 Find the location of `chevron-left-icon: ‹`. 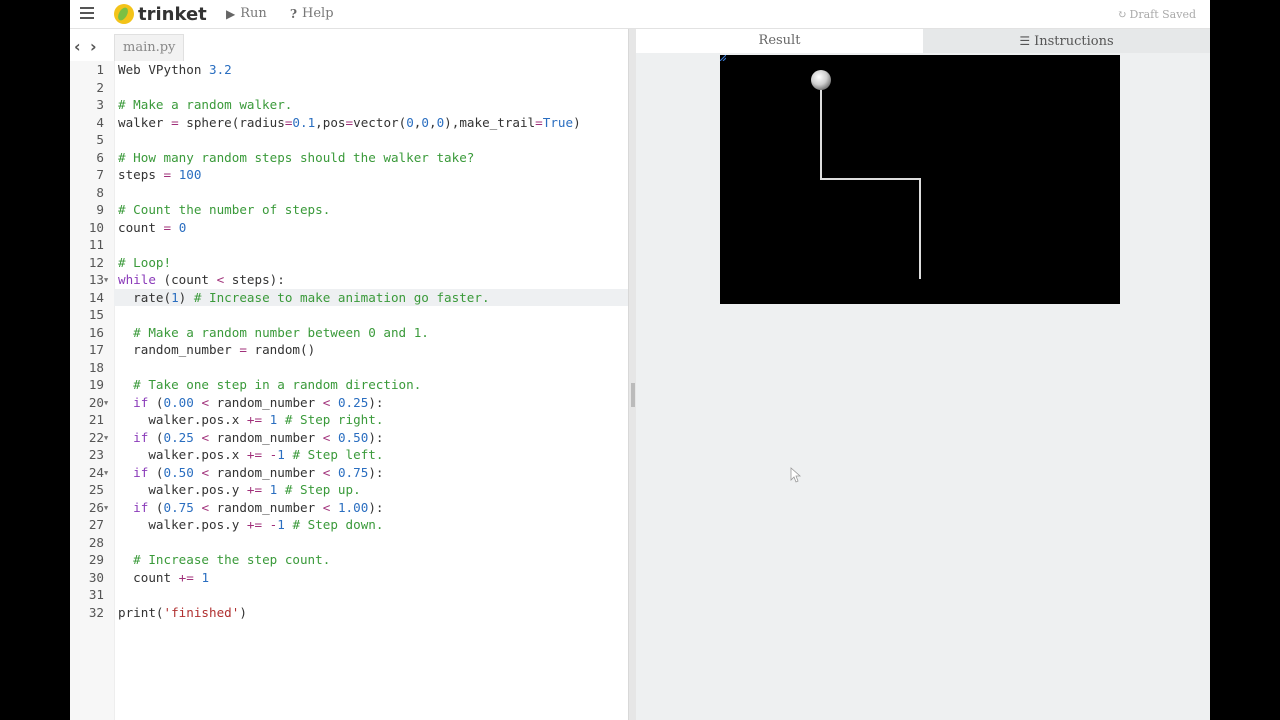

chevron-left-icon: ‹ is located at coordinates (77, 46).